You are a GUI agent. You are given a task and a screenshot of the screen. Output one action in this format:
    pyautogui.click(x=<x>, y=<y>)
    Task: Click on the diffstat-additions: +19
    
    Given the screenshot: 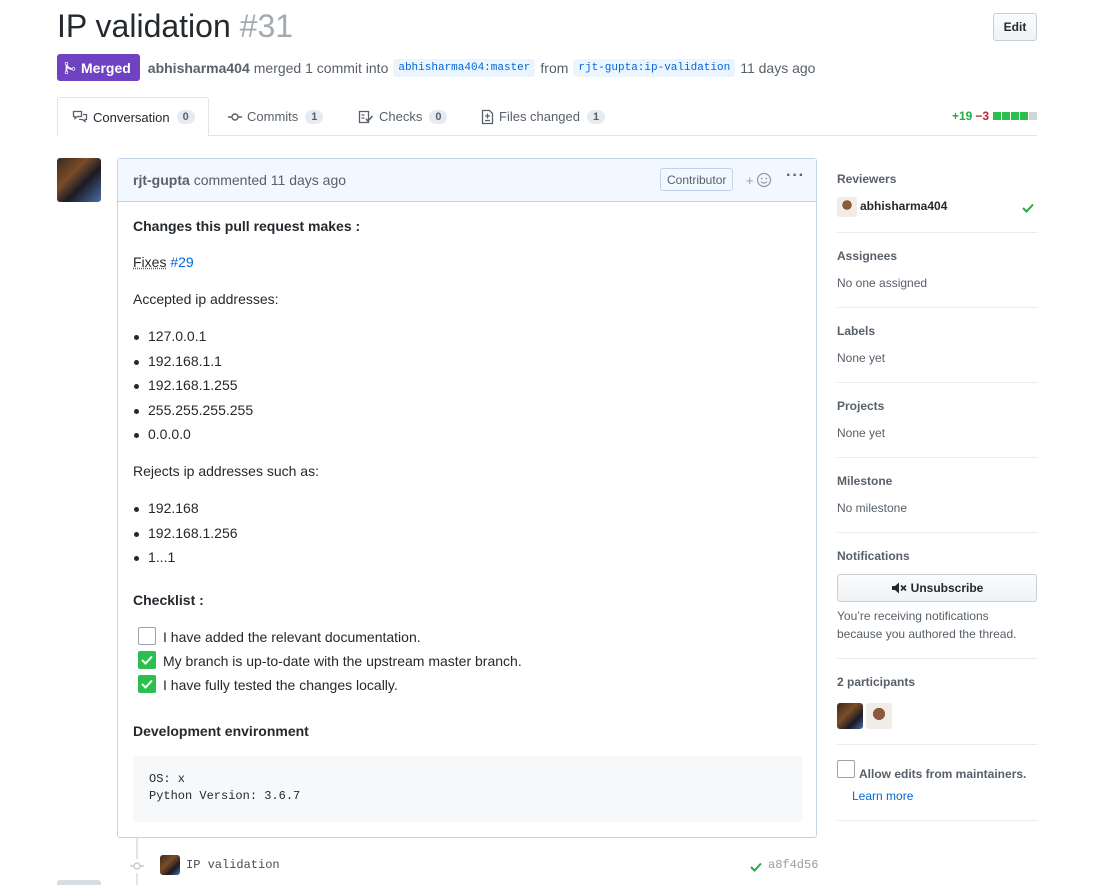 What is the action you would take?
    pyautogui.click(x=962, y=116)
    